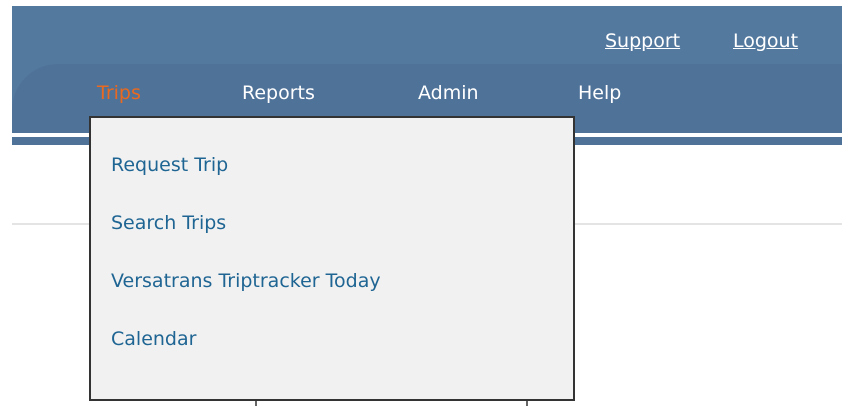  What do you see at coordinates (599, 93) in the screenshot?
I see `nav-item-help: Help` at bounding box center [599, 93].